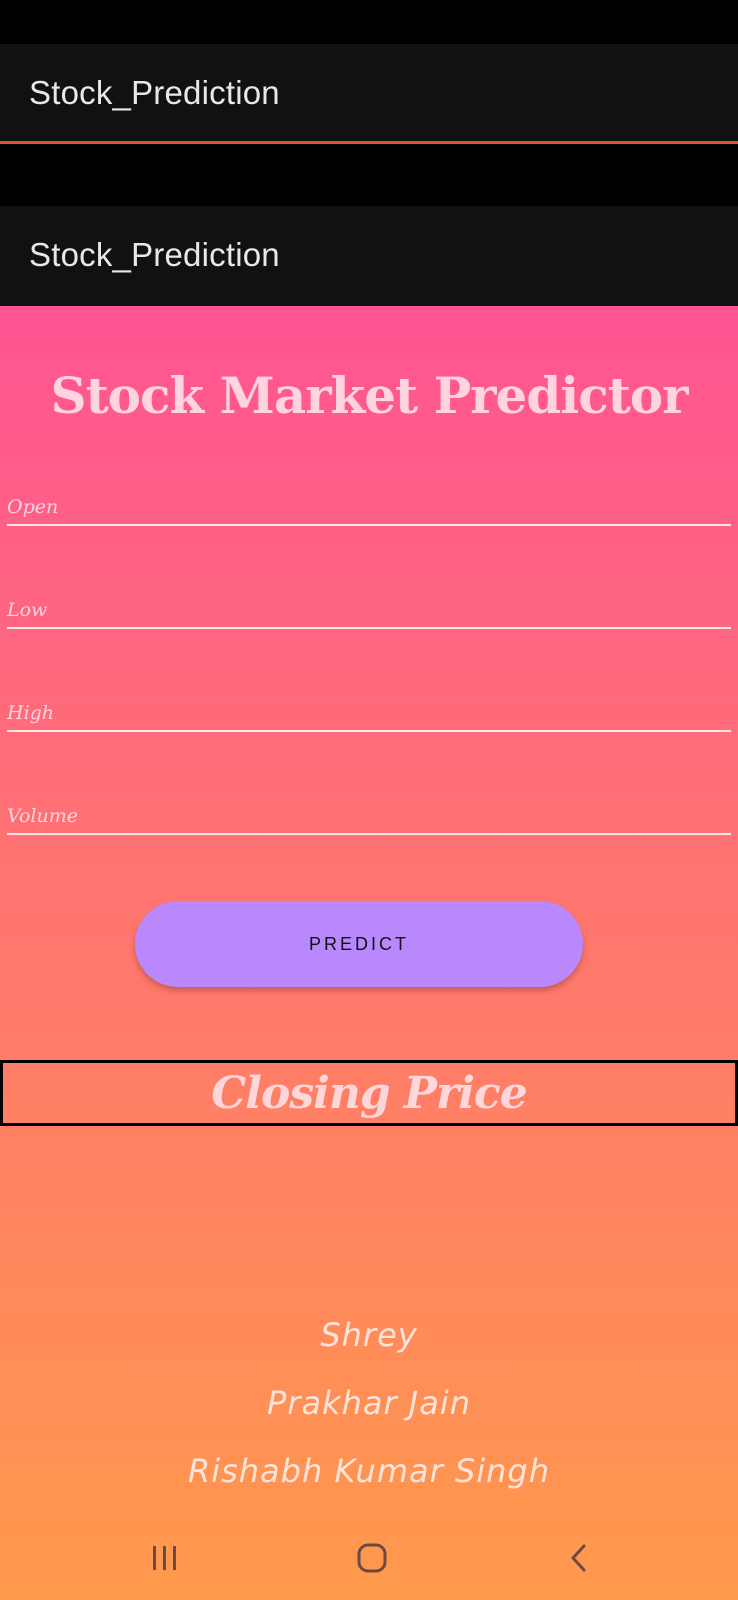 This screenshot has width=738, height=1600. What do you see at coordinates (31, 713) in the screenshot?
I see `high-field-hint: High` at bounding box center [31, 713].